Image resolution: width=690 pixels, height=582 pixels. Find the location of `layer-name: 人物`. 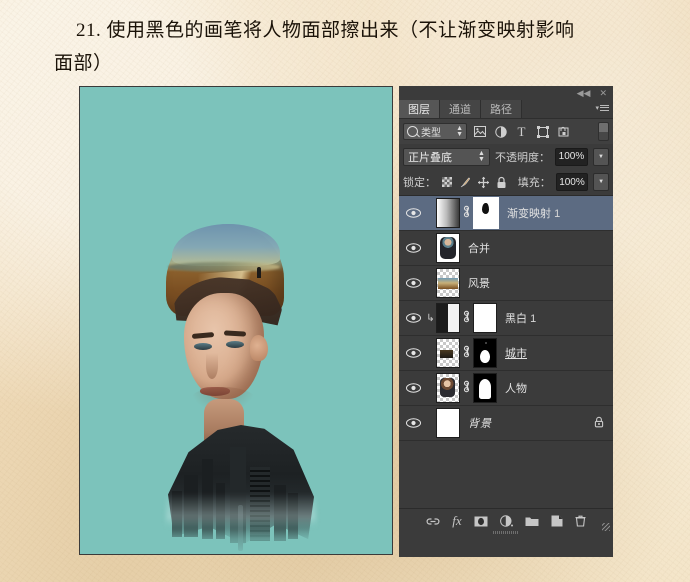

layer-name: 人物 is located at coordinates (516, 388).